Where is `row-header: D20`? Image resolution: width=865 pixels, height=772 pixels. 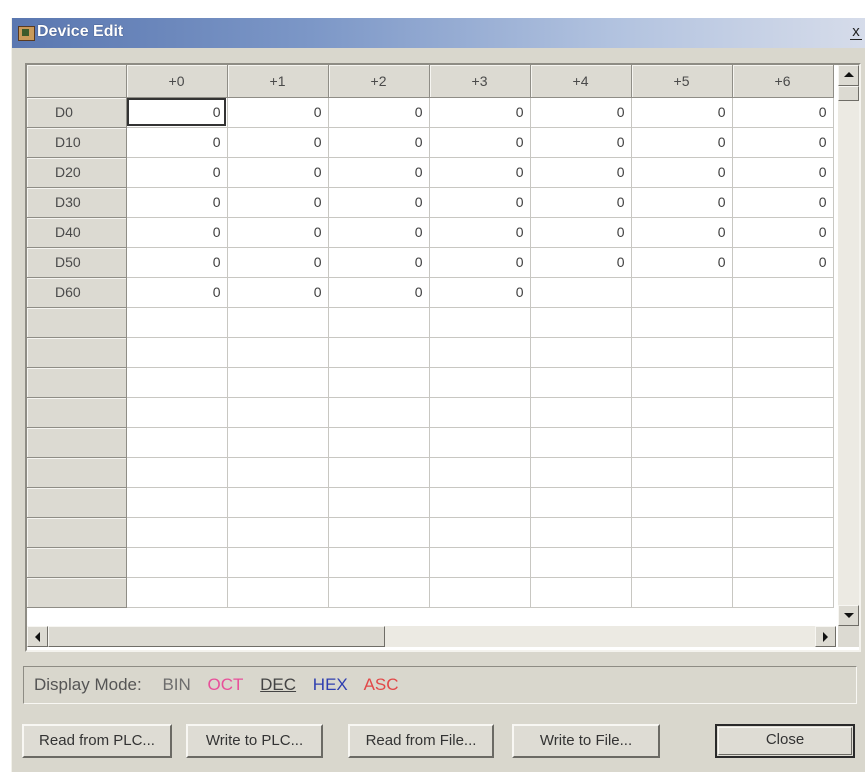 row-header: D20 is located at coordinates (77, 172).